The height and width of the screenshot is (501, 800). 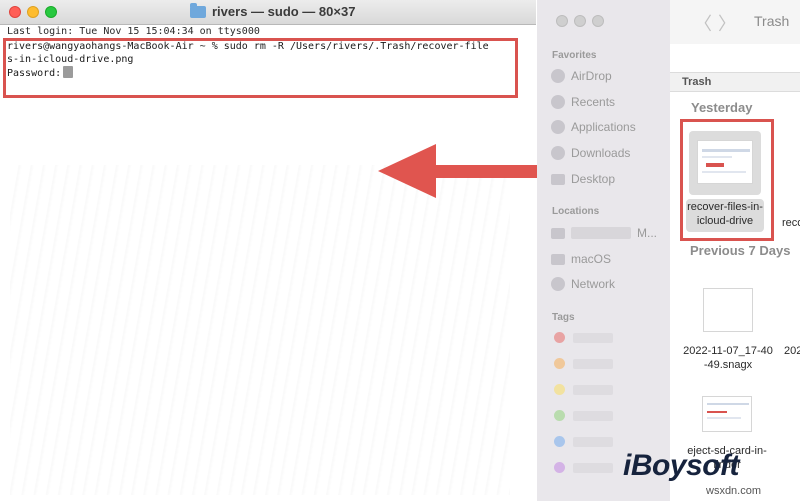 What do you see at coordinates (591, 259) in the screenshot?
I see `sidebar-item-label: macOS` at bounding box center [591, 259].